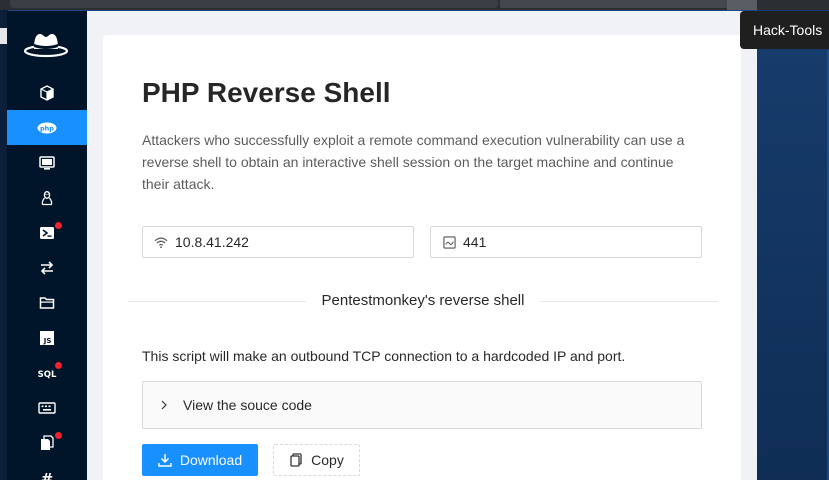 This screenshot has width=829, height=480. What do you see at coordinates (254, 4) in the screenshot?
I see `address-bar` at bounding box center [254, 4].